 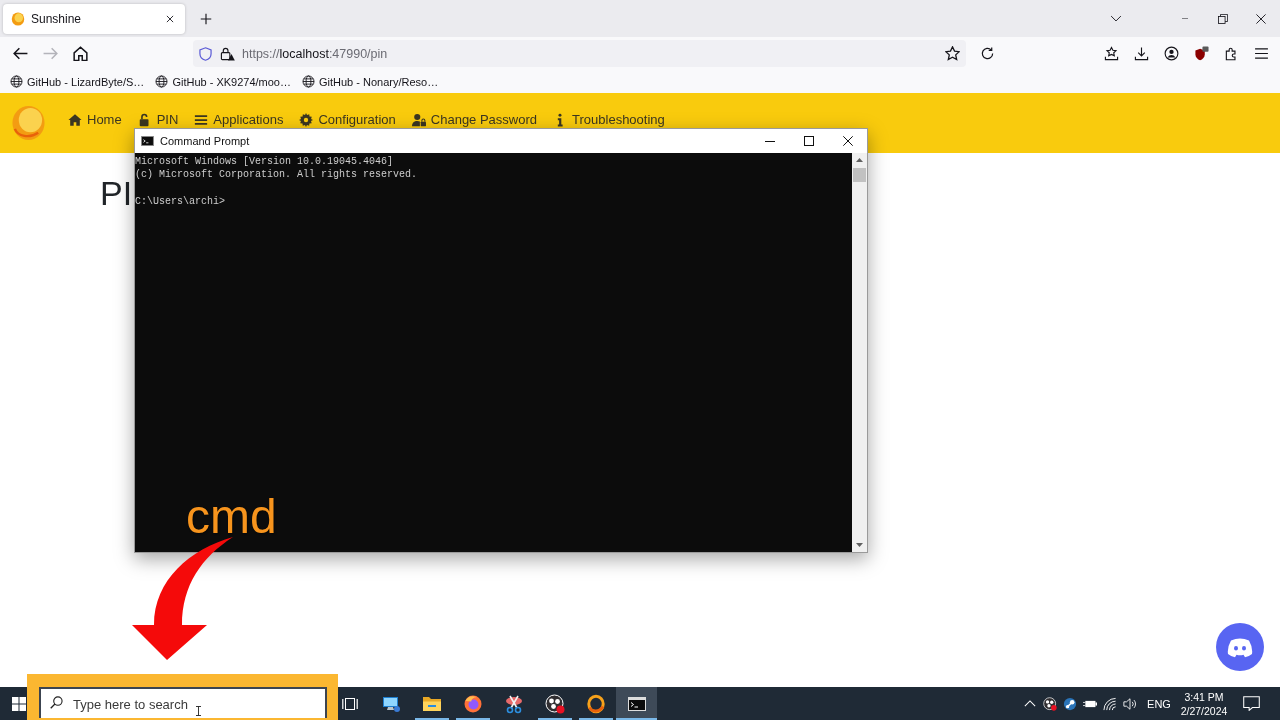 I want to click on browser-icon, so click(x=472, y=703).